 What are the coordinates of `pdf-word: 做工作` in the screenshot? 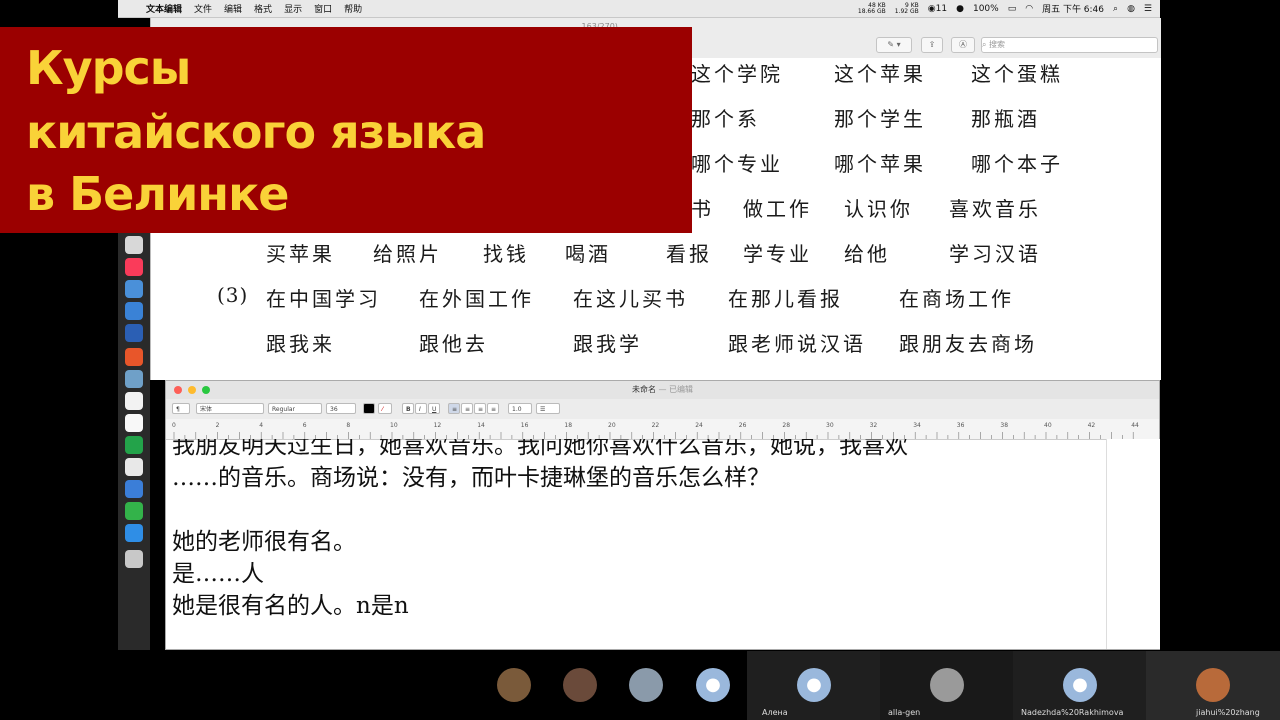 It's located at (777, 209).